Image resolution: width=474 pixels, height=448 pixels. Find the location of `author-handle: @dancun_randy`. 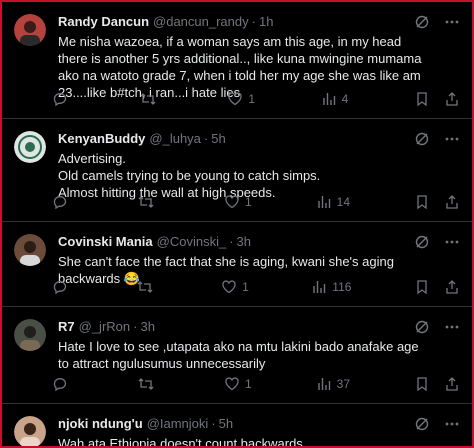

author-handle: @dancun_randy is located at coordinates (201, 22).